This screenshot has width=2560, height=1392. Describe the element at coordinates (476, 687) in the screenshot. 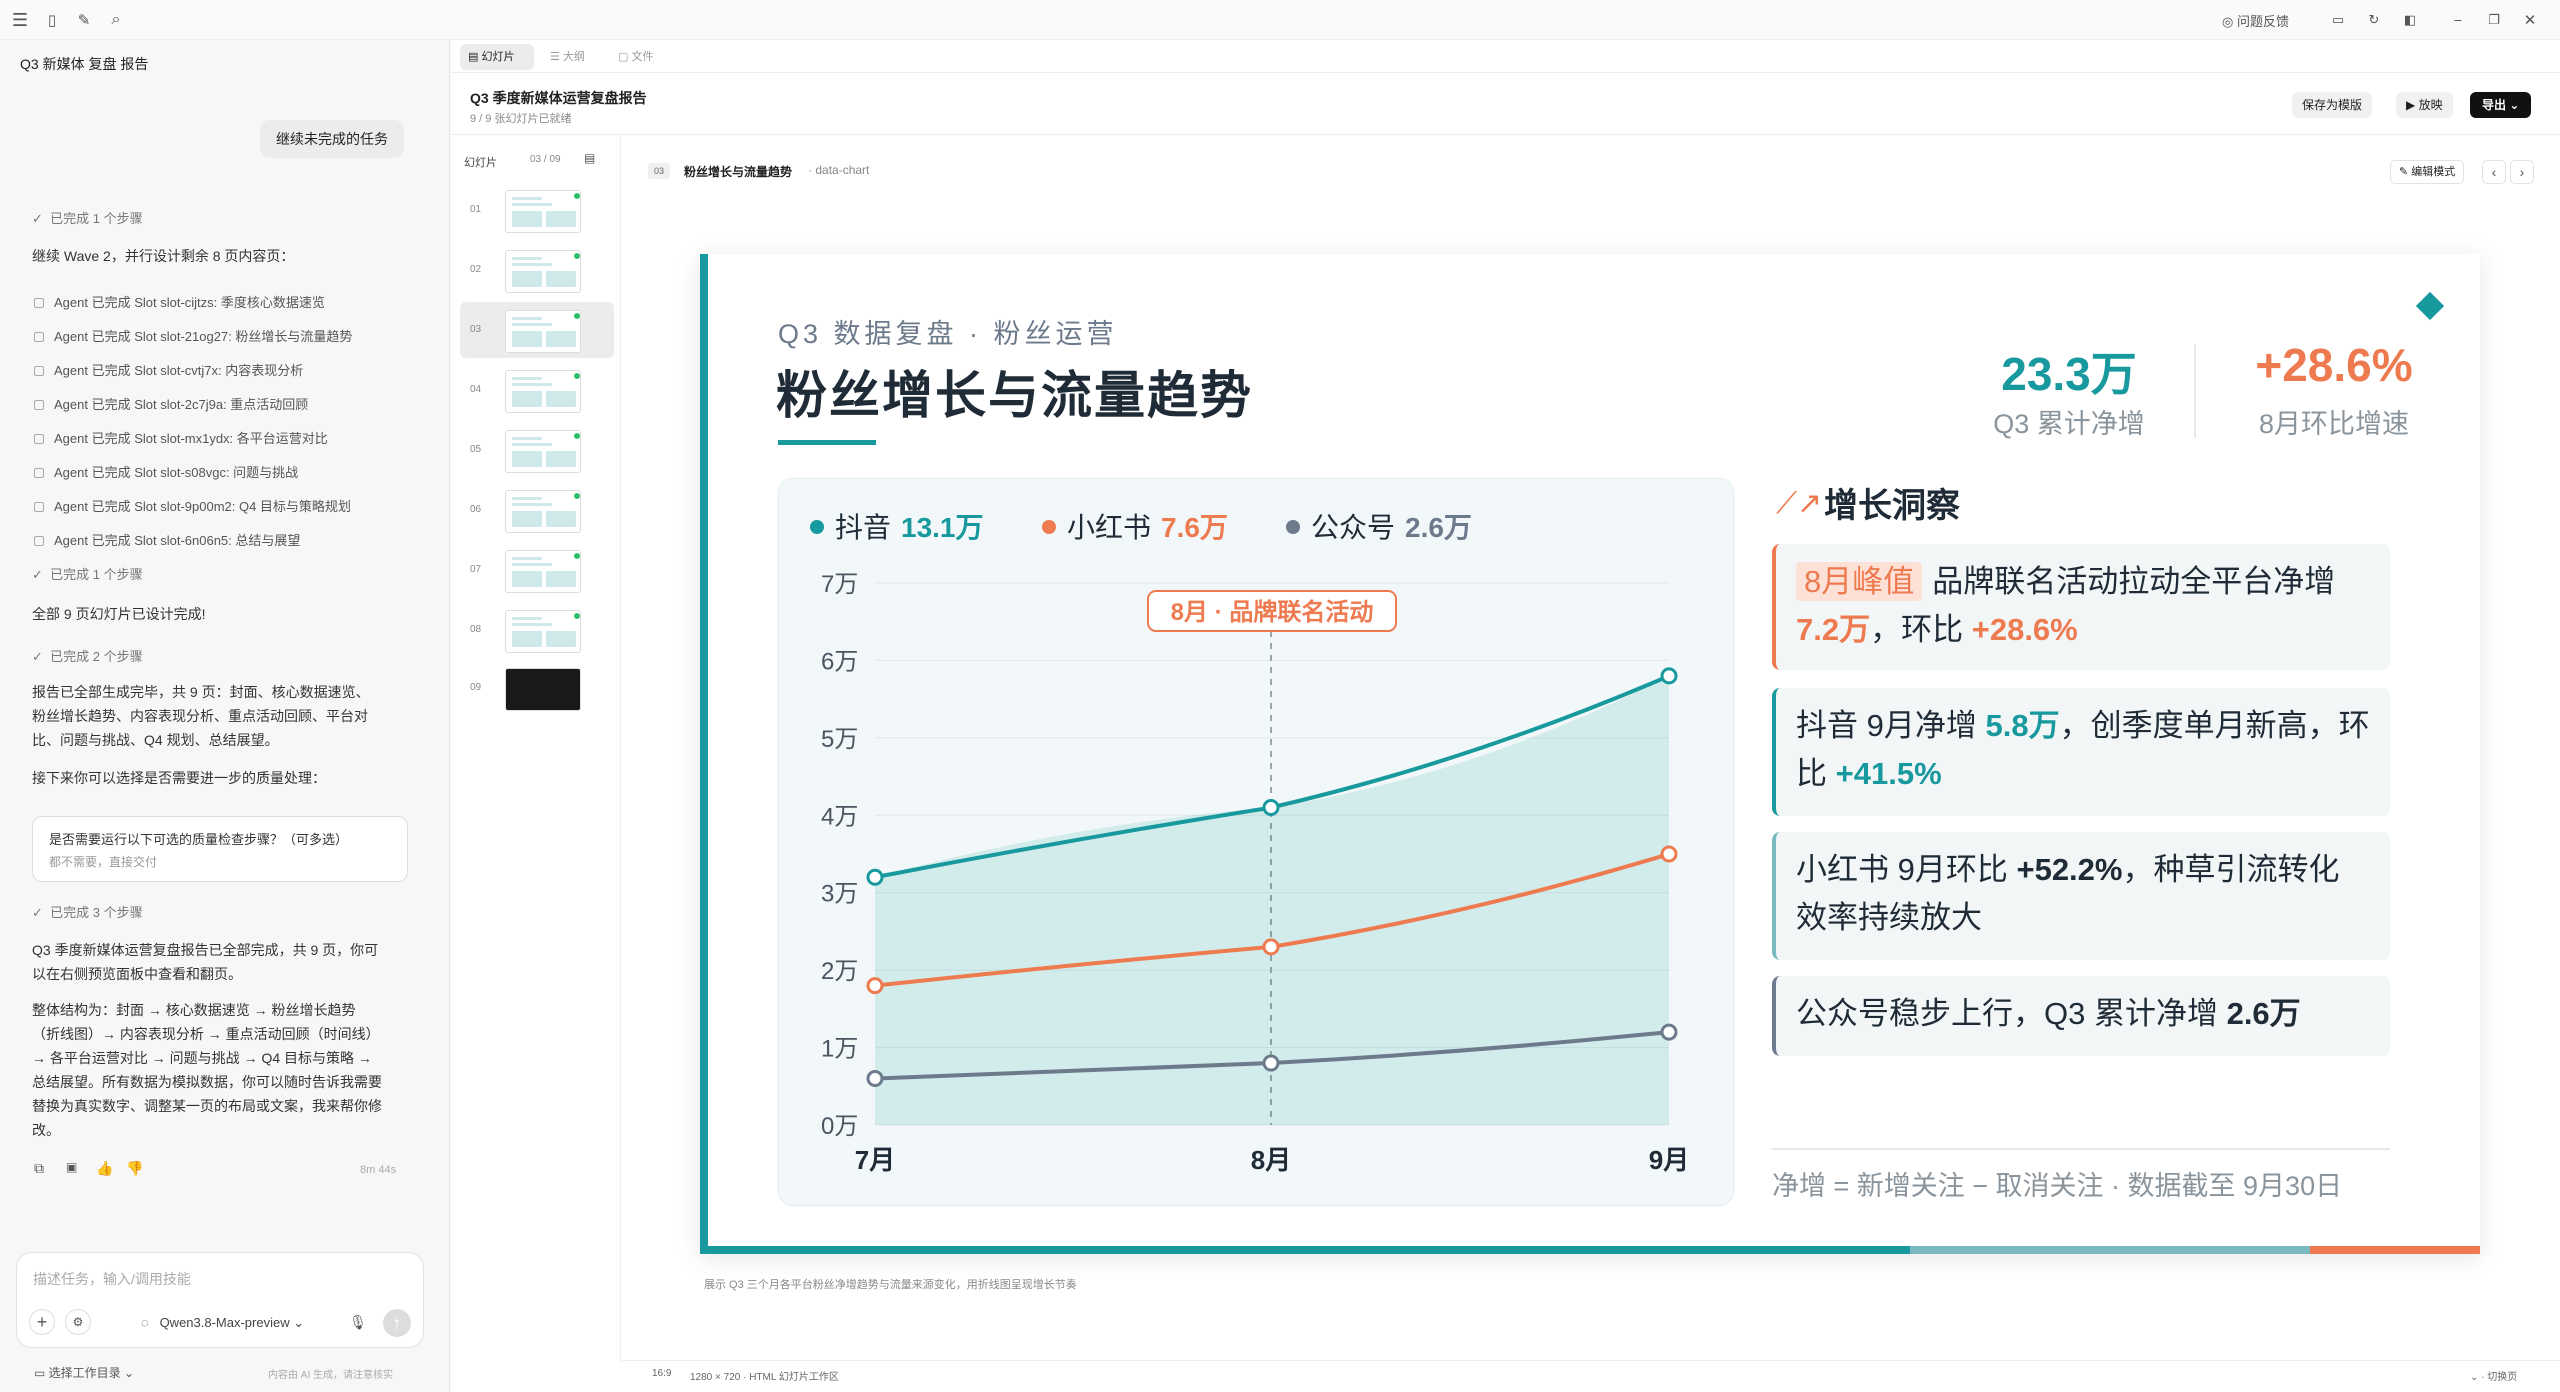

I see `thumb-number: 09` at that location.